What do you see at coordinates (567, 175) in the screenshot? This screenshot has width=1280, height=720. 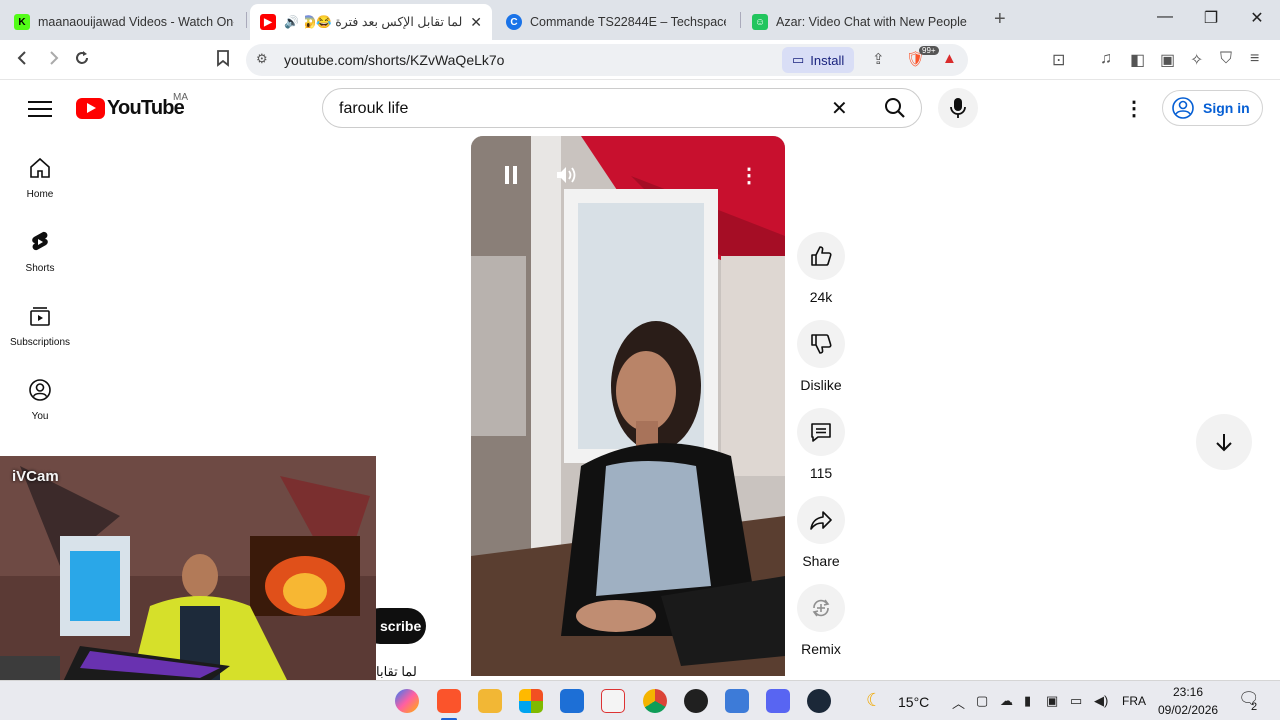 I see `volume-button` at bounding box center [567, 175].